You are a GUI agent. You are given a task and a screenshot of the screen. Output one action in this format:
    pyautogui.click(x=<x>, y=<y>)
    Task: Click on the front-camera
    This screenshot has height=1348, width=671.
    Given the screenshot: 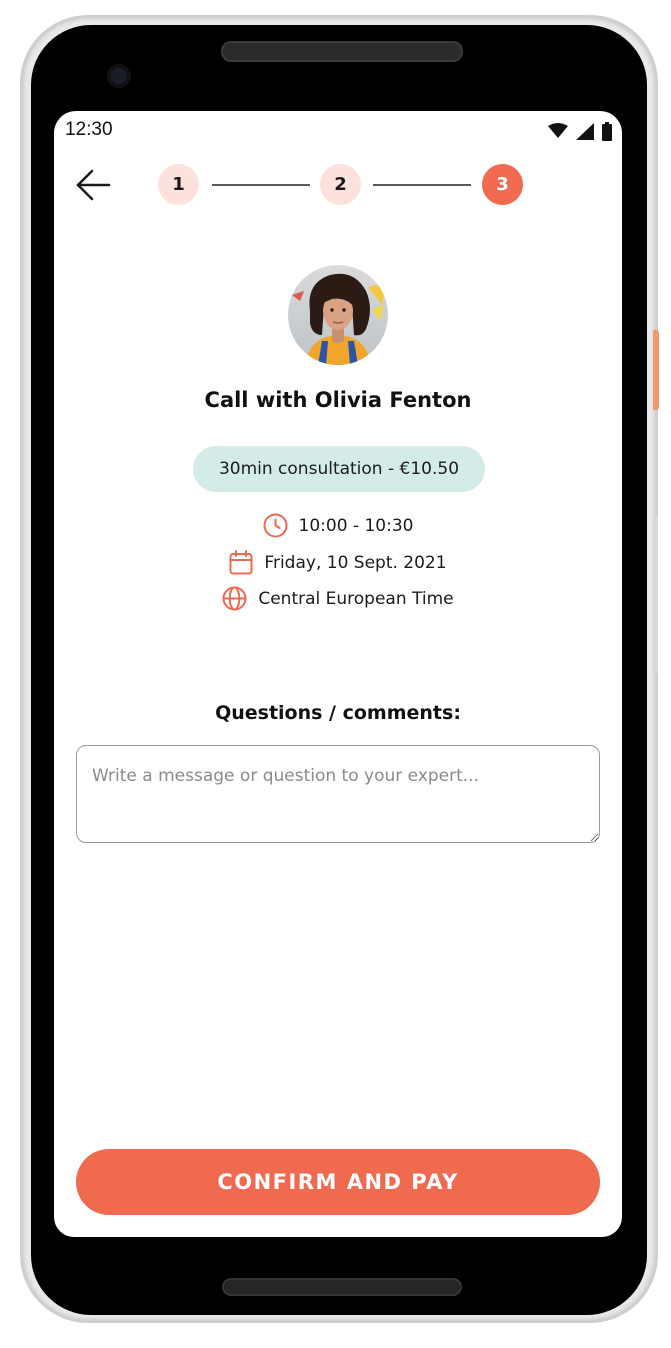 What is the action you would take?
    pyautogui.click(x=119, y=76)
    